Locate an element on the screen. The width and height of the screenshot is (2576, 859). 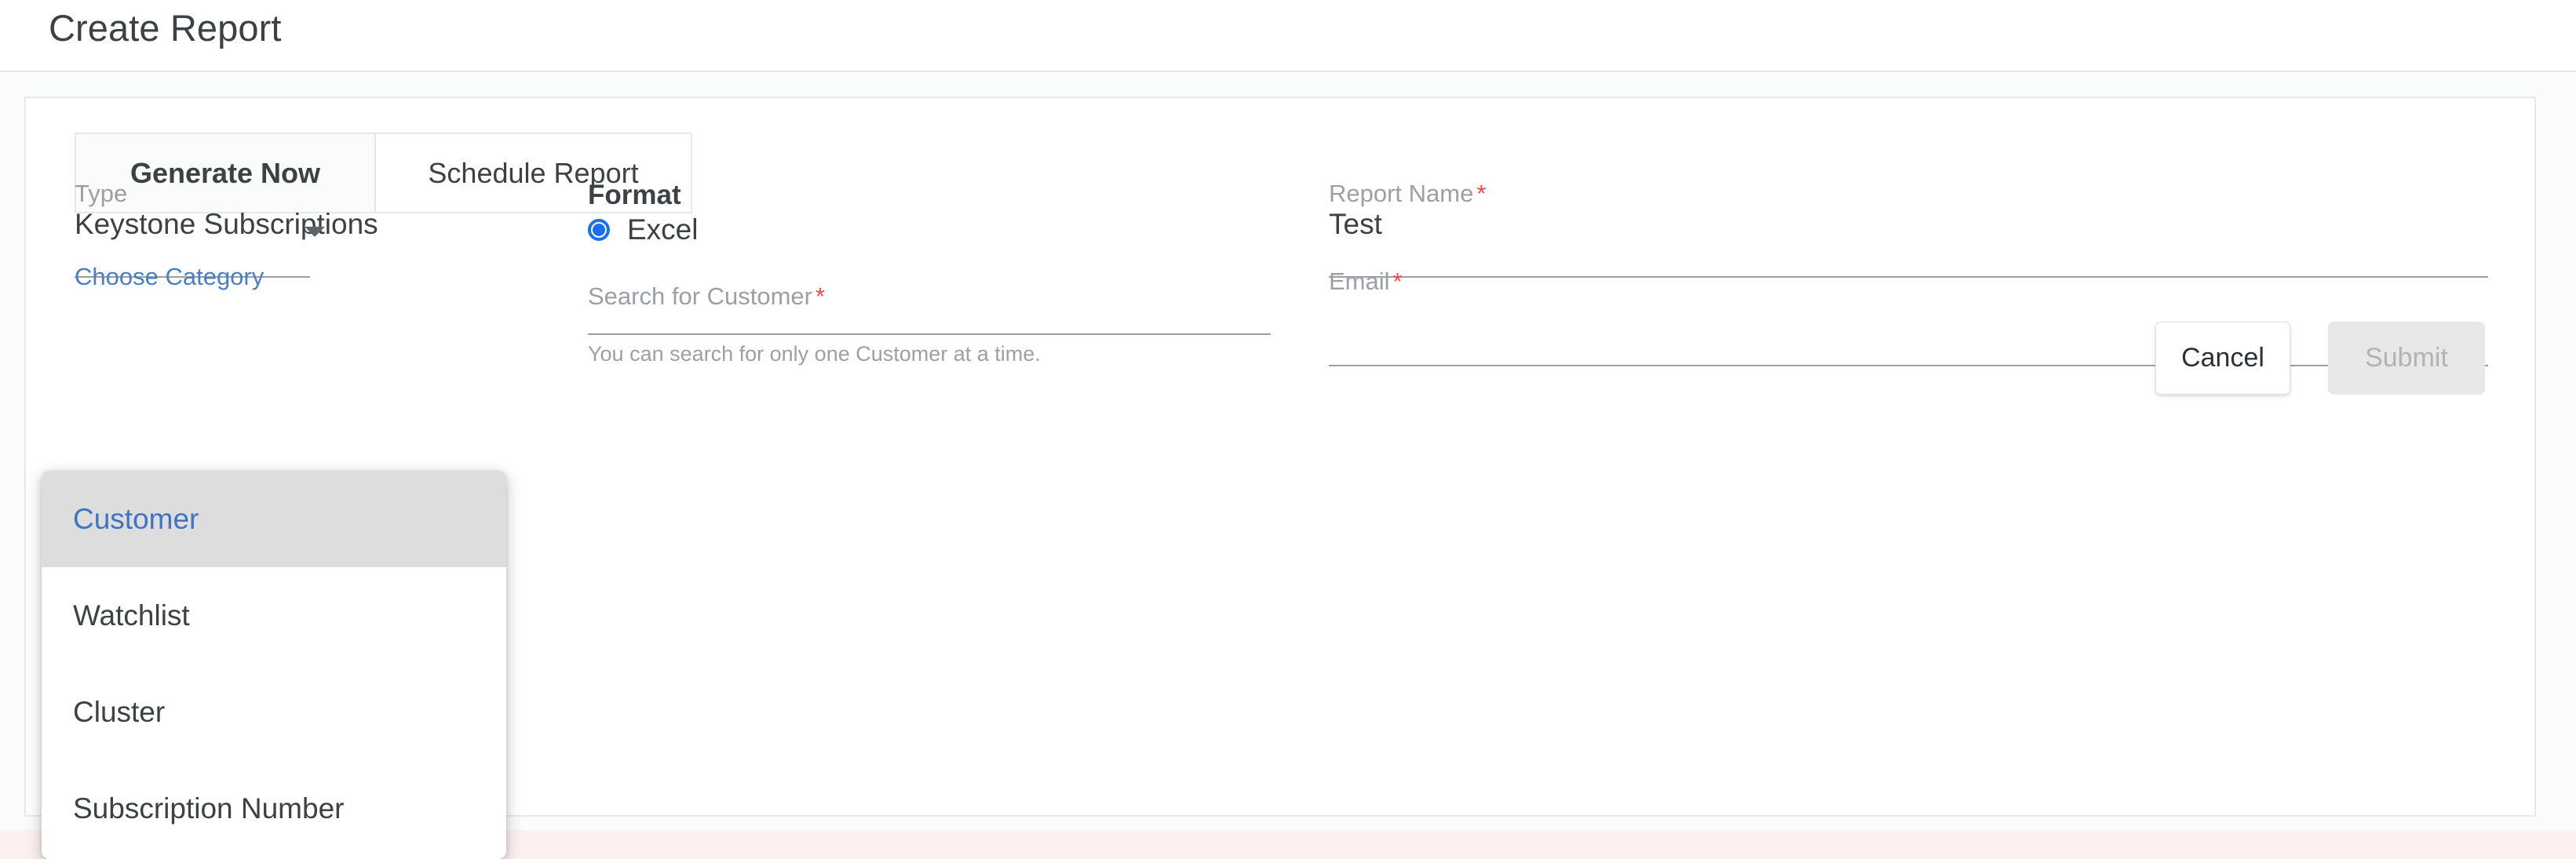
submit-button: Submit is located at coordinates (2406, 358).